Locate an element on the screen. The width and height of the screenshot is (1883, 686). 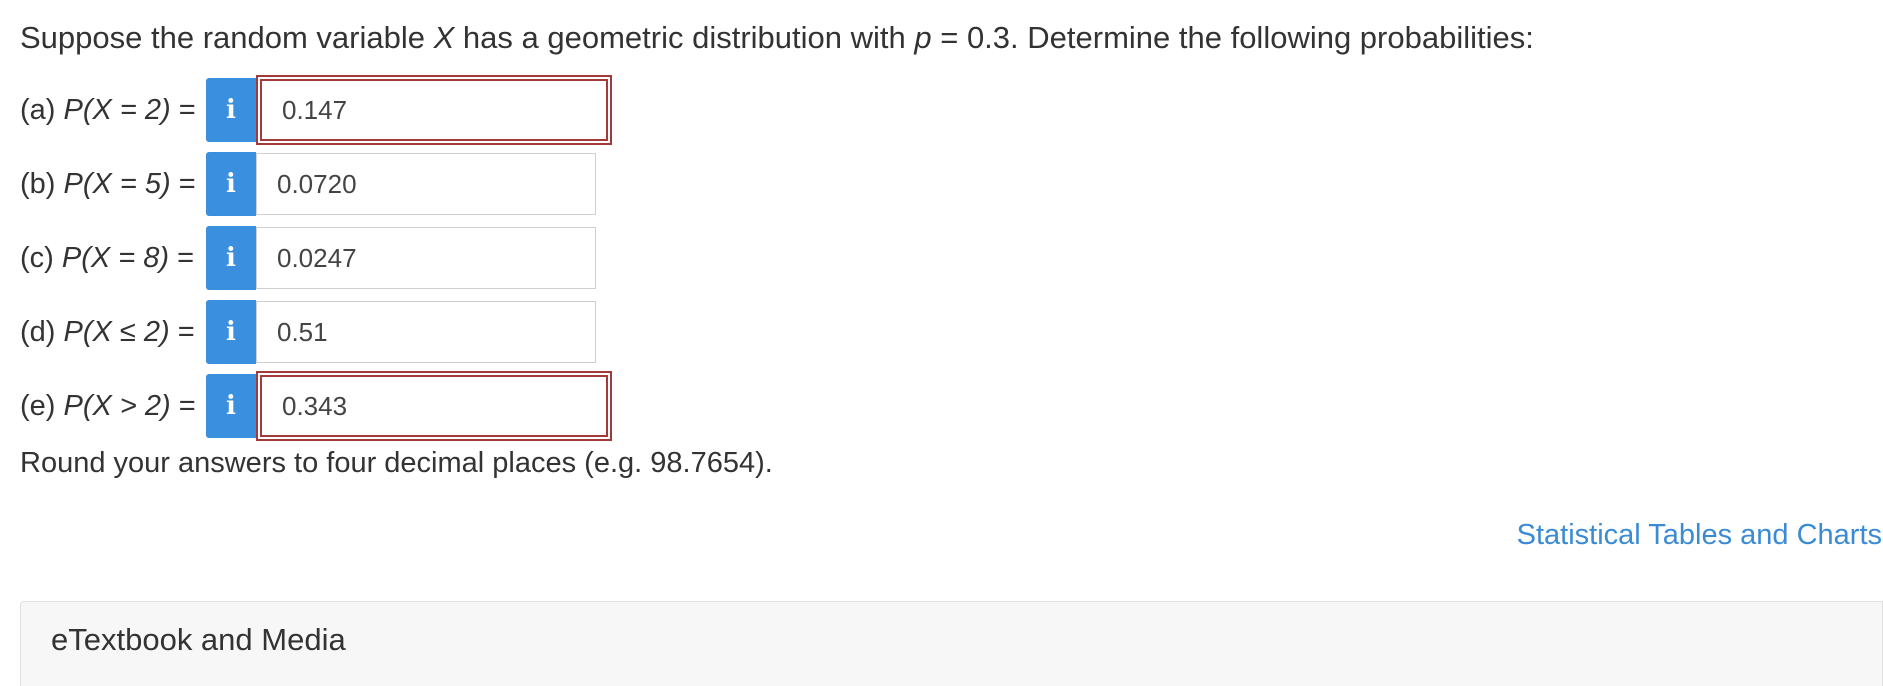
question-prefix: Suppose the random variable is located at coordinates (227, 37).